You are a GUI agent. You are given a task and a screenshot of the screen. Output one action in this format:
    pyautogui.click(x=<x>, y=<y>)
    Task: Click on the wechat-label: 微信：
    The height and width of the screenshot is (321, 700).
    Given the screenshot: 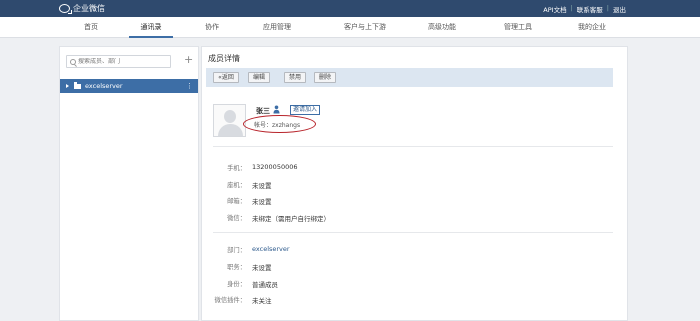 What is the action you would take?
    pyautogui.click(x=236, y=218)
    